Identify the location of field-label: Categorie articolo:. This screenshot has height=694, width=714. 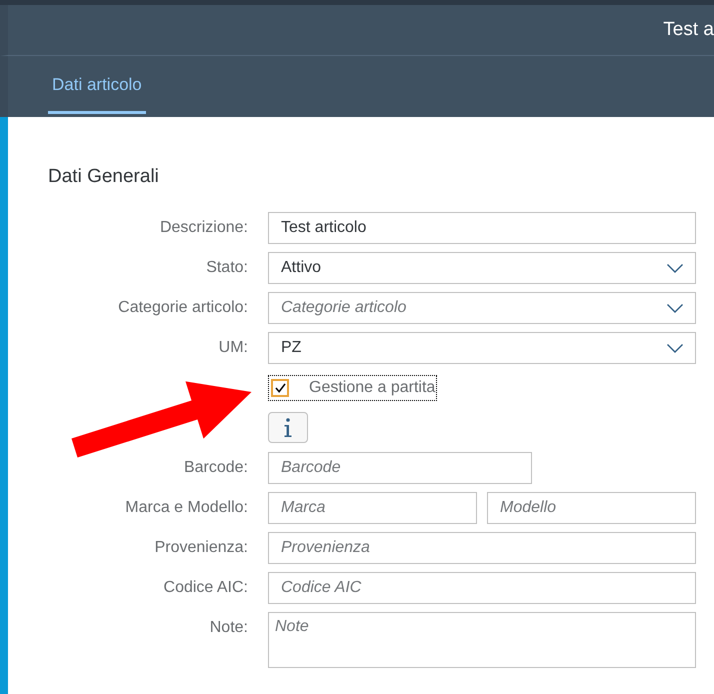
(183, 307).